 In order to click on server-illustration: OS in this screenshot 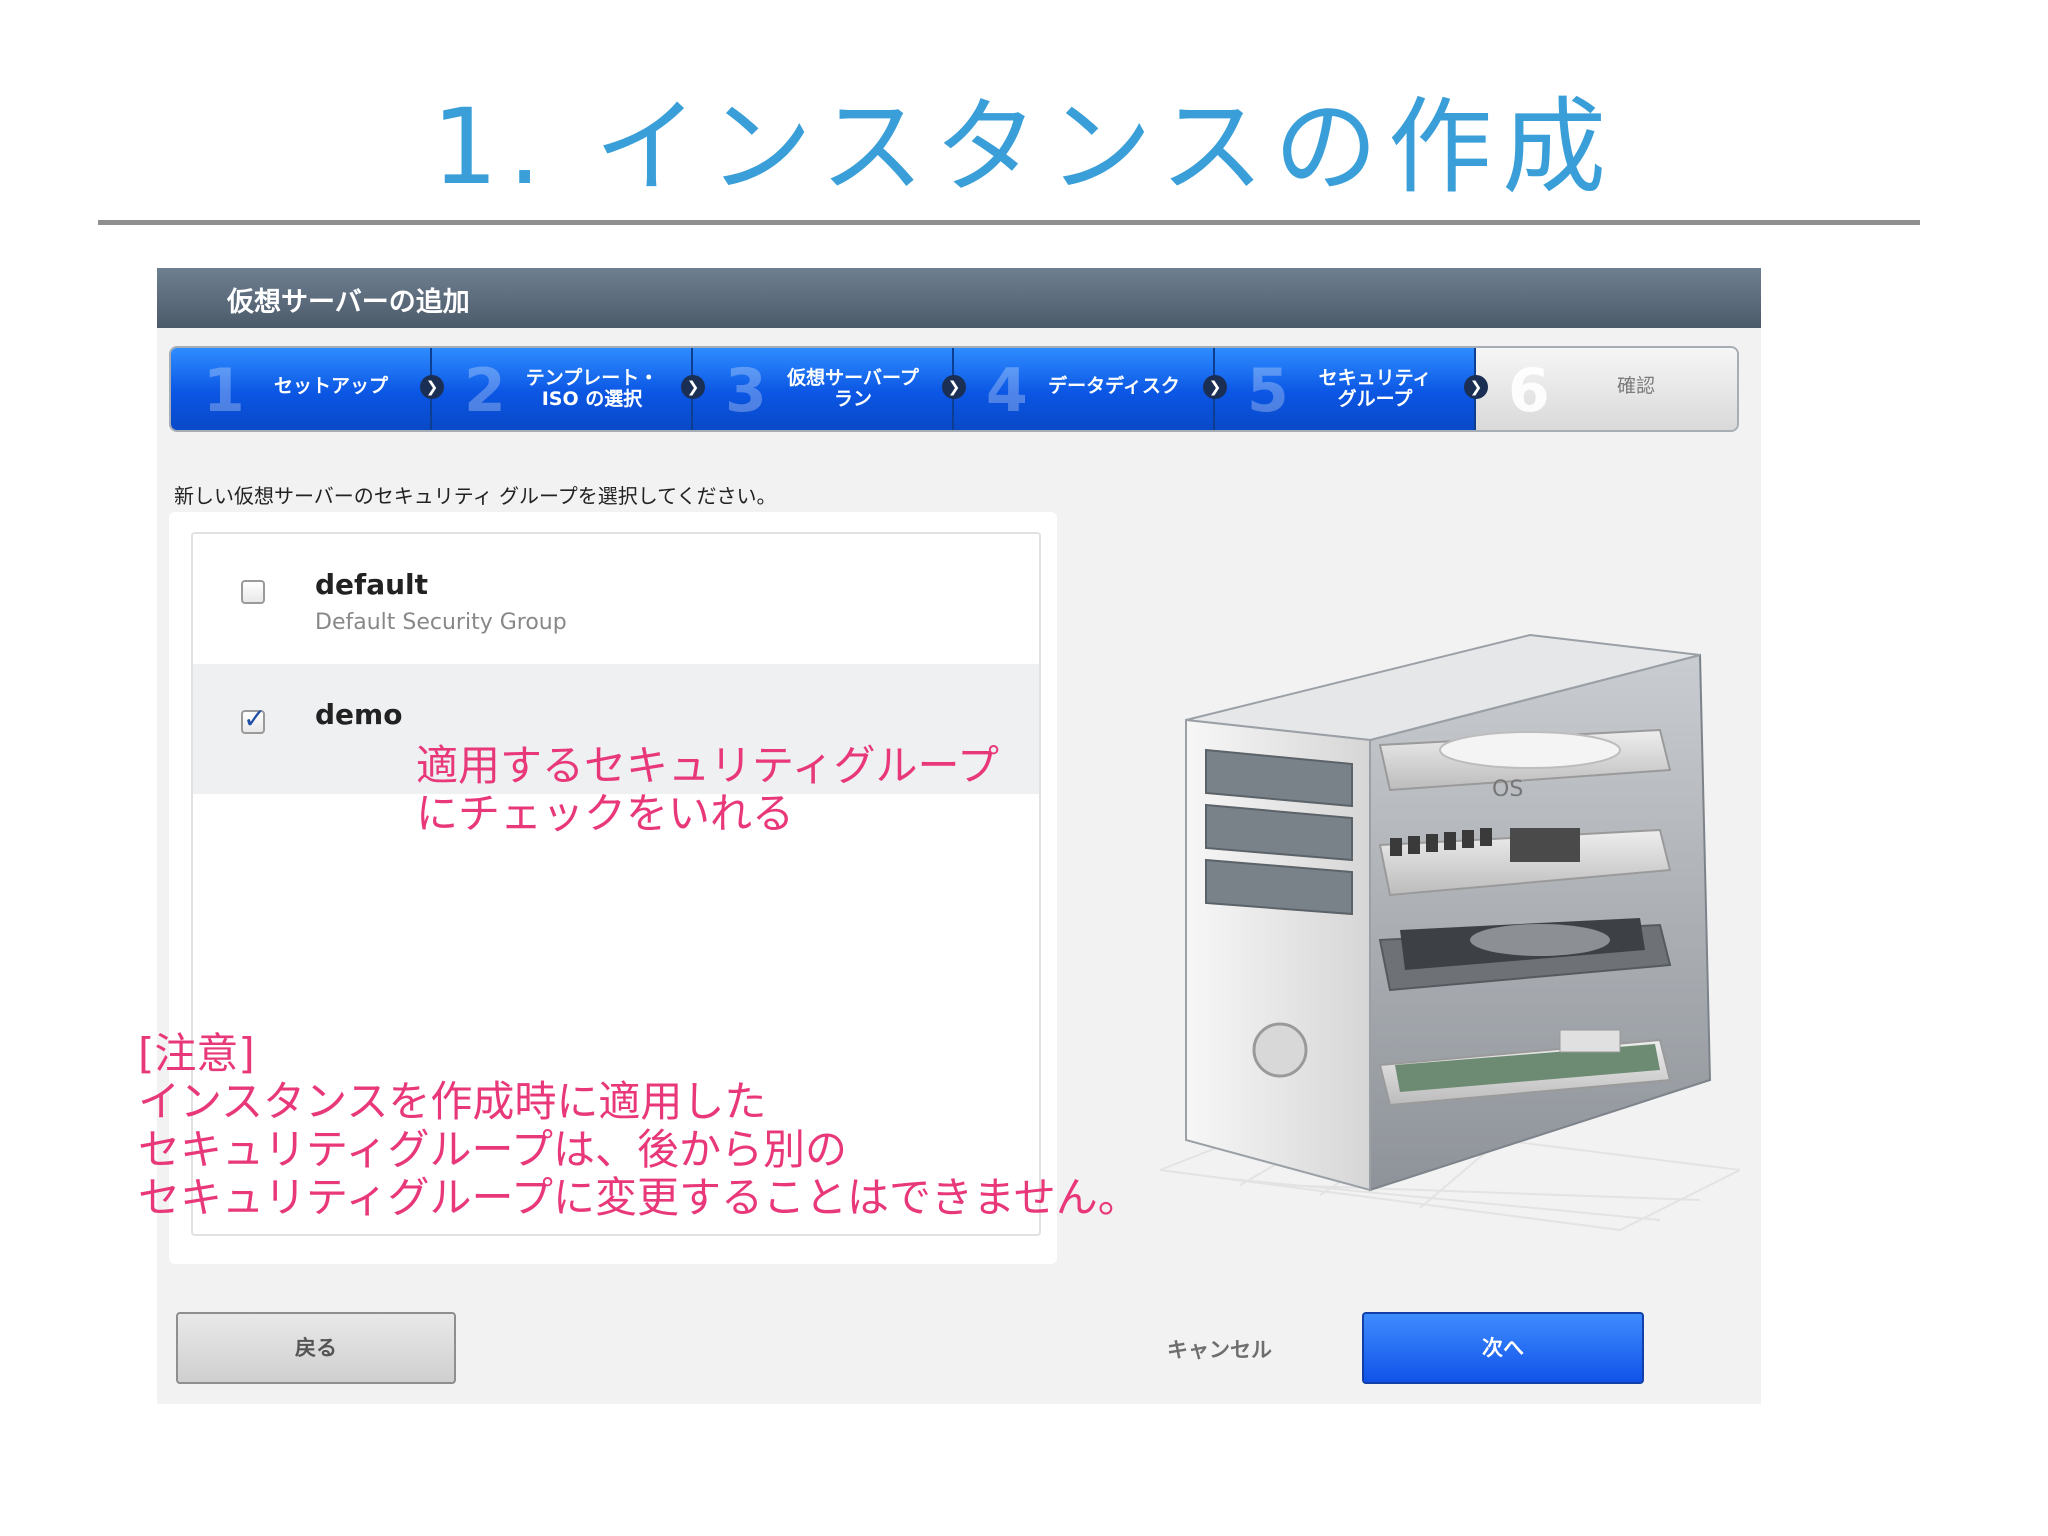, I will do `click(1449, 932)`.